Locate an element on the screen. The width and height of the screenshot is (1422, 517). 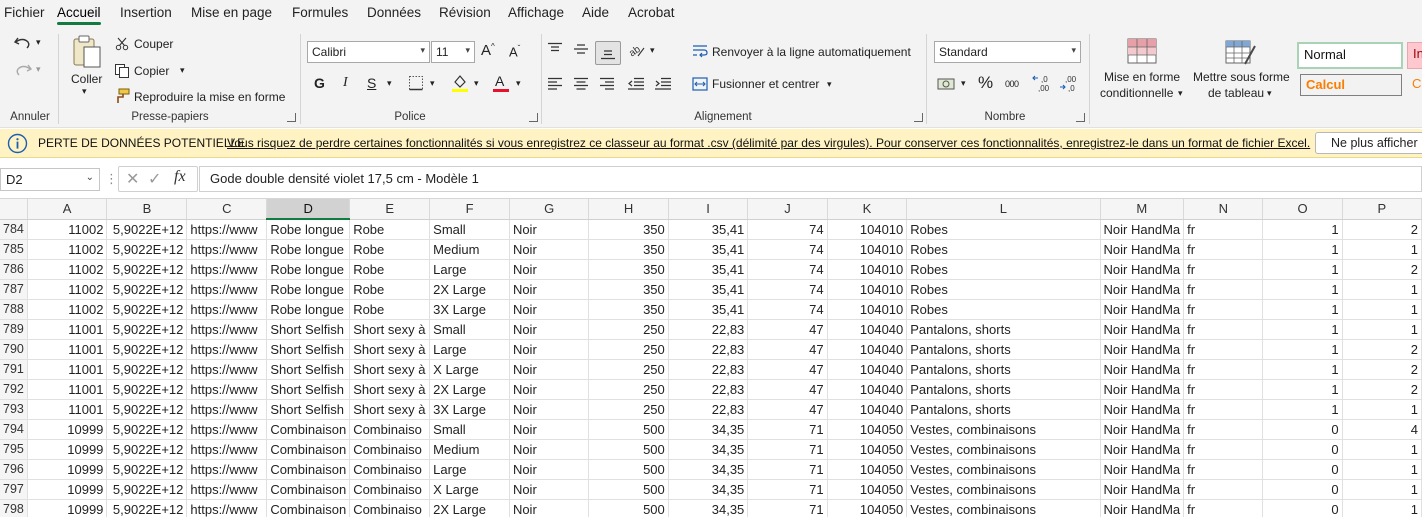
row-header: 797 is located at coordinates (14, 489).